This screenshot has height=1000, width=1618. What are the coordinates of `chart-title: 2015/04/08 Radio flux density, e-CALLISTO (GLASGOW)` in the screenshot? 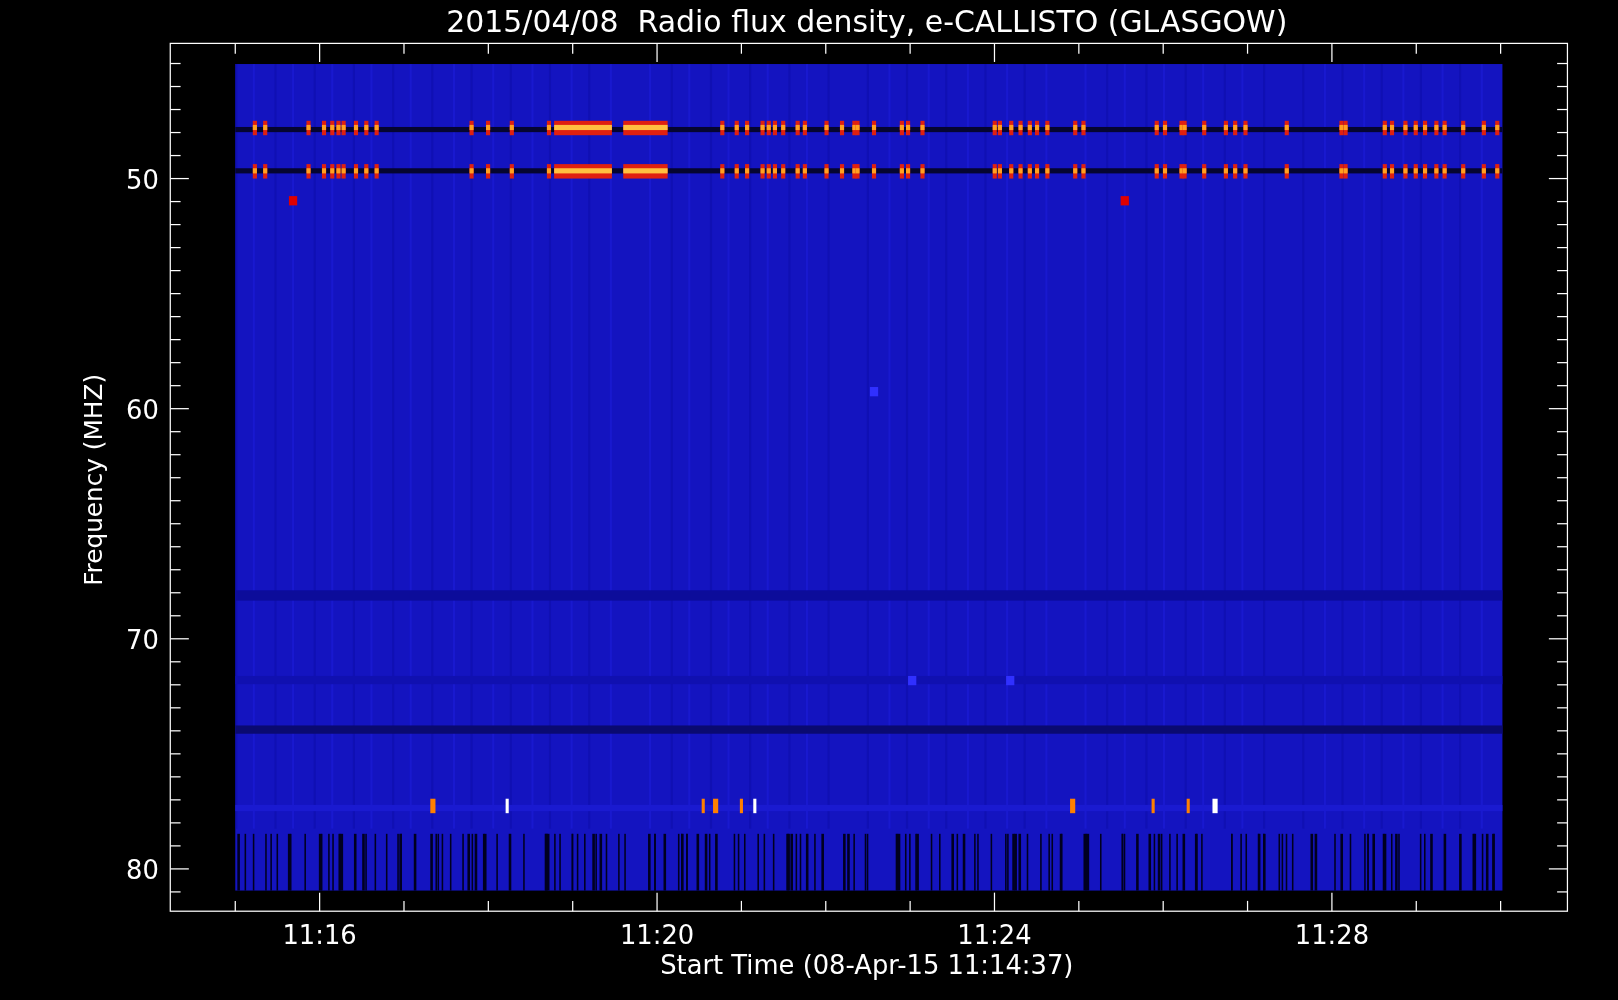 It's located at (867, 22).